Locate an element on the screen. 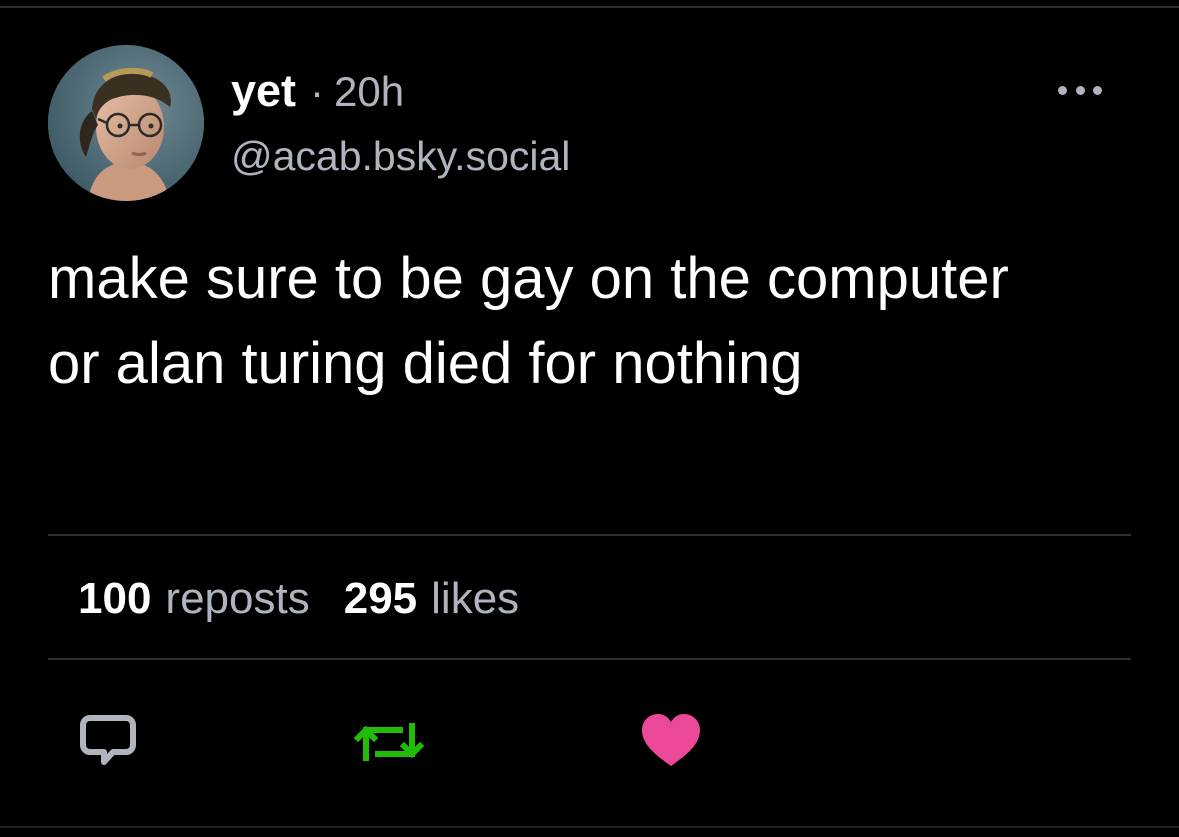 The width and height of the screenshot is (1179, 837). author-handle: @acab.bsky.social is located at coordinates (400, 156).